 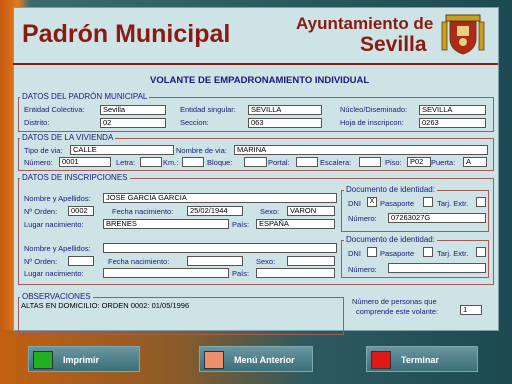 What do you see at coordinates (285, 123) in the screenshot?
I see `seccion-field: 063` at bounding box center [285, 123].